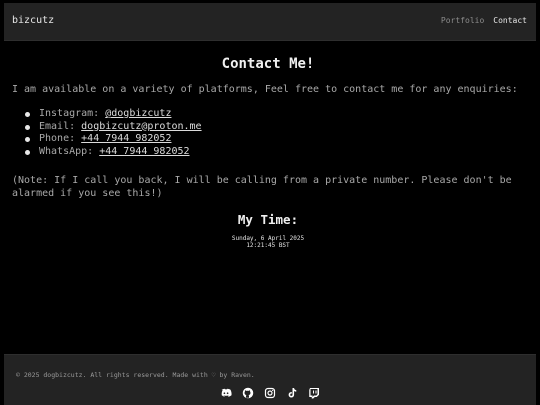 The width and height of the screenshot is (540, 405). I want to click on twitch-icon, so click(314, 393).